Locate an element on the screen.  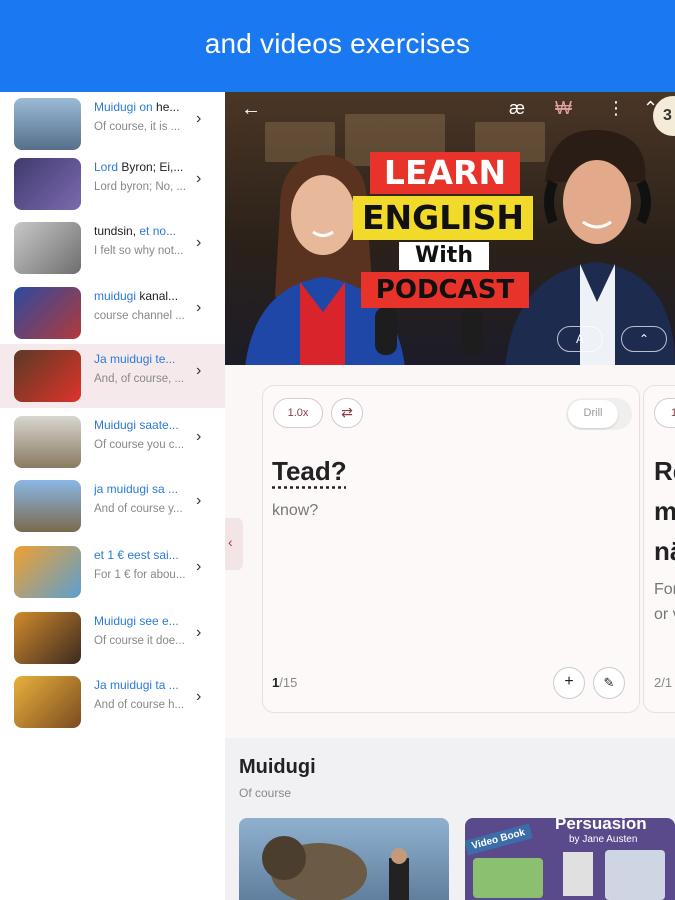
list-item: ja muidugi sa ... And of course y... › is located at coordinates (112, 506).